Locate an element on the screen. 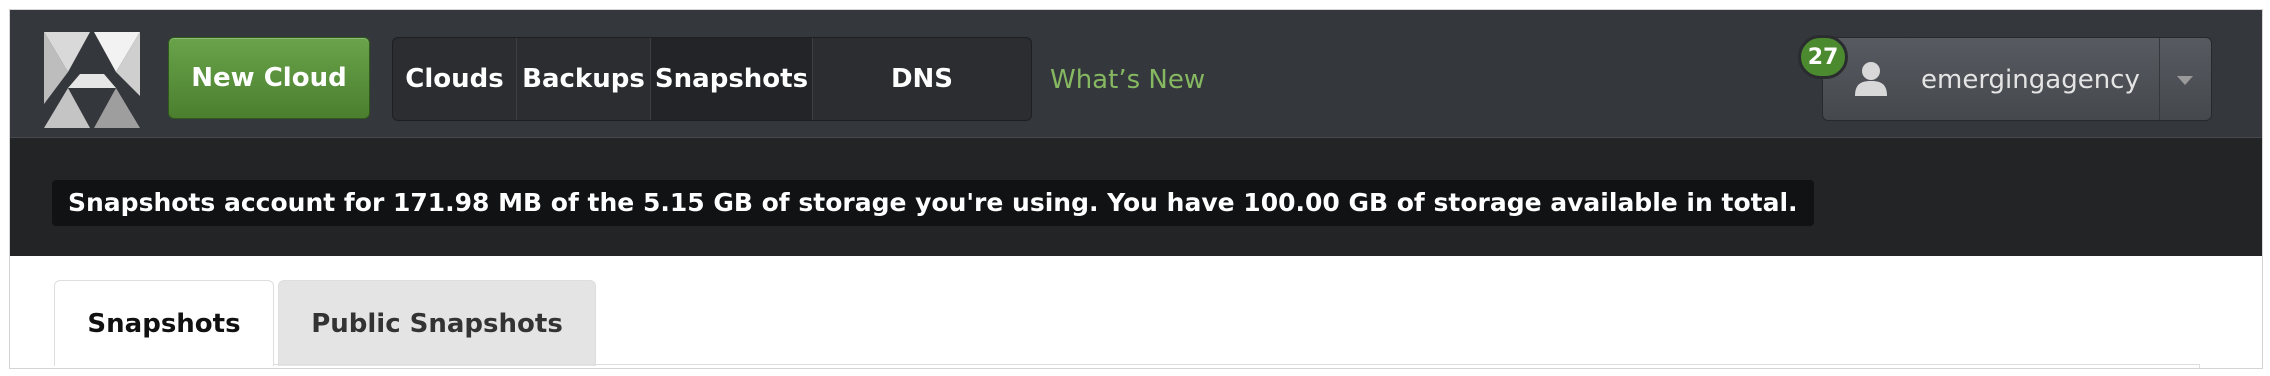  x-cube-logo-icon is located at coordinates (92, 80).